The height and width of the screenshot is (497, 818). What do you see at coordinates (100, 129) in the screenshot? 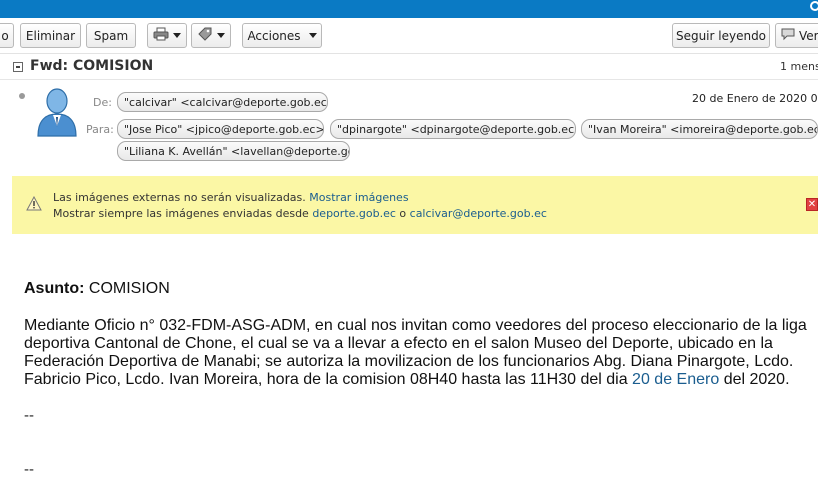
I see `to-label: Para:` at bounding box center [100, 129].